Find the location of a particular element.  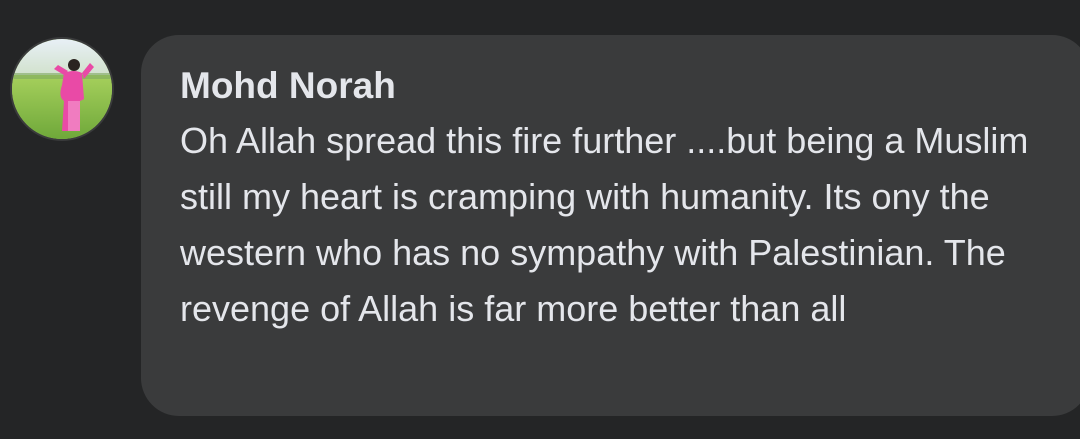

comment-author-name: Mohd Norah is located at coordinates (615, 86).